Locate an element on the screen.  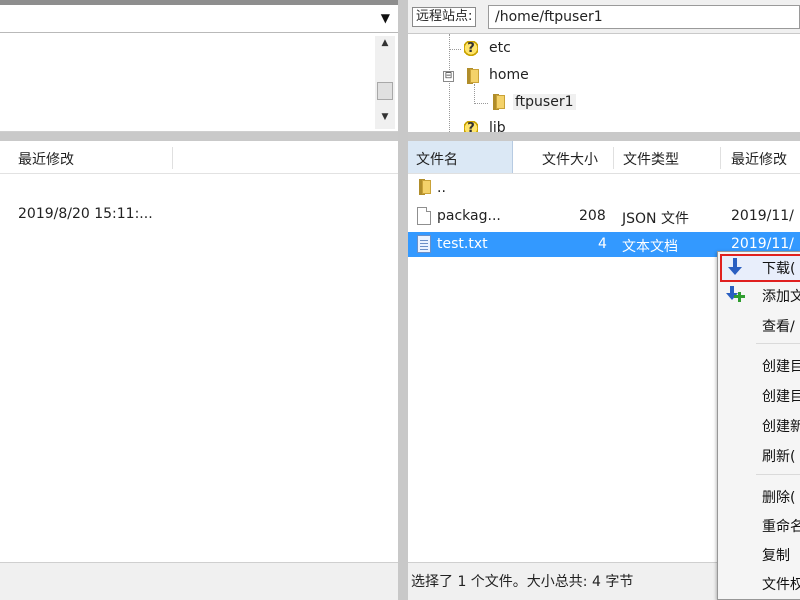
menu-label-refresh: 刷新( is located at coordinates (779, 457).